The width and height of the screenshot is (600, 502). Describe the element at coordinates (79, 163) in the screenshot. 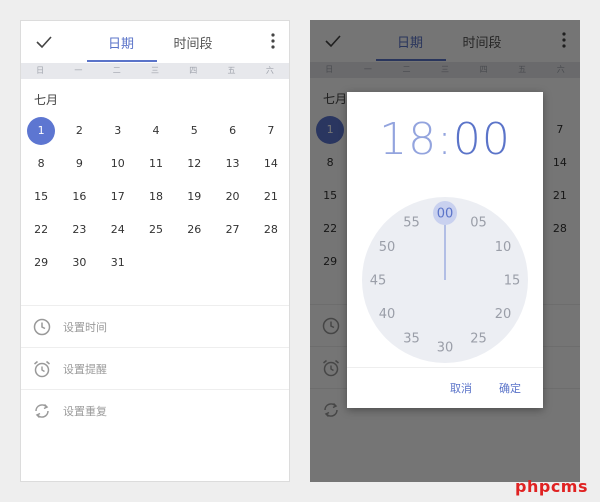

I see `calendar-day: 9` at that location.